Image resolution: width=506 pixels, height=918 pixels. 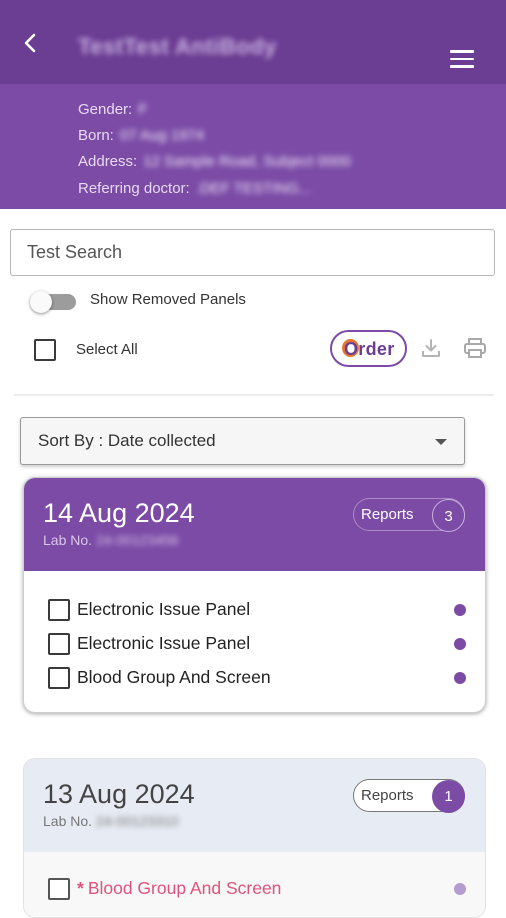 I want to click on chevron-left-icon, so click(x=30, y=43).